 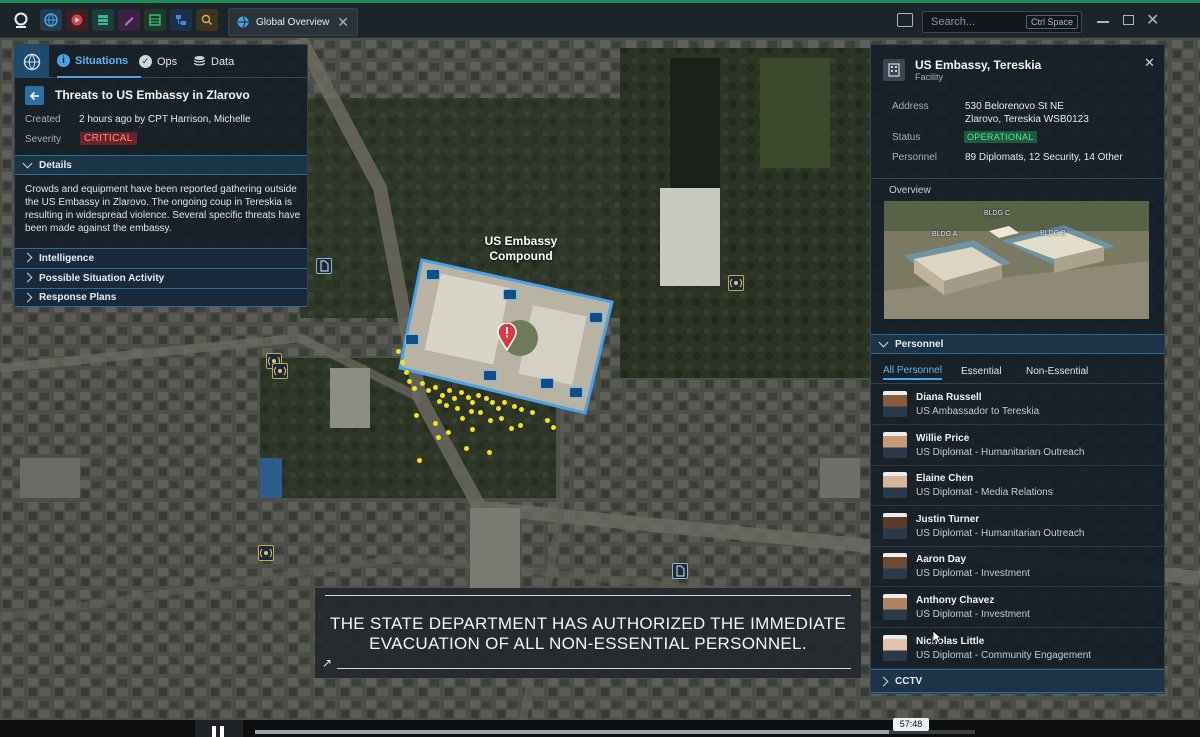 What do you see at coordinates (102, 278) in the screenshot?
I see `possible-activity-label: Possible Situation Activity` at bounding box center [102, 278].